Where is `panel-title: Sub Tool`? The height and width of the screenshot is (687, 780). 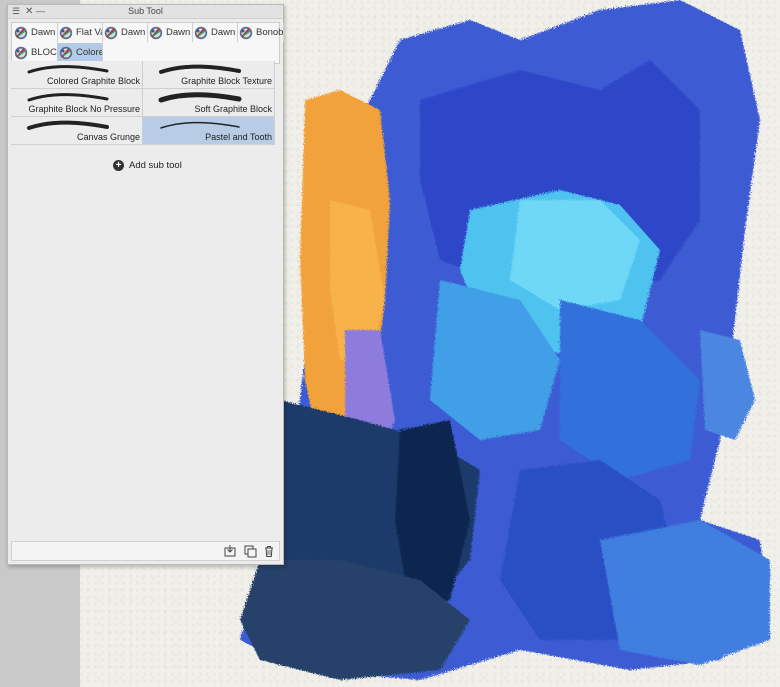 panel-title: Sub Tool is located at coordinates (145, 11).